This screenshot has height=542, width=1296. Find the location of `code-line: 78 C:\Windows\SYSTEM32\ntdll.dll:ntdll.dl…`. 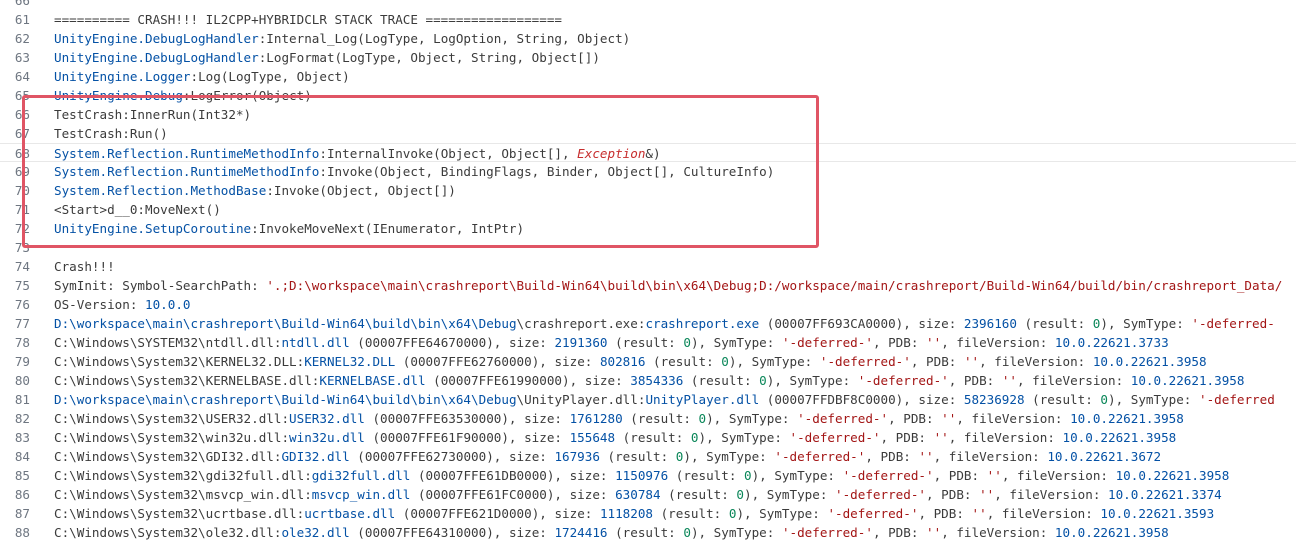

code-line: 78 C:\Windows\SYSTEM32\ntdll.dll:ntdll.dl… is located at coordinates (648, 342).